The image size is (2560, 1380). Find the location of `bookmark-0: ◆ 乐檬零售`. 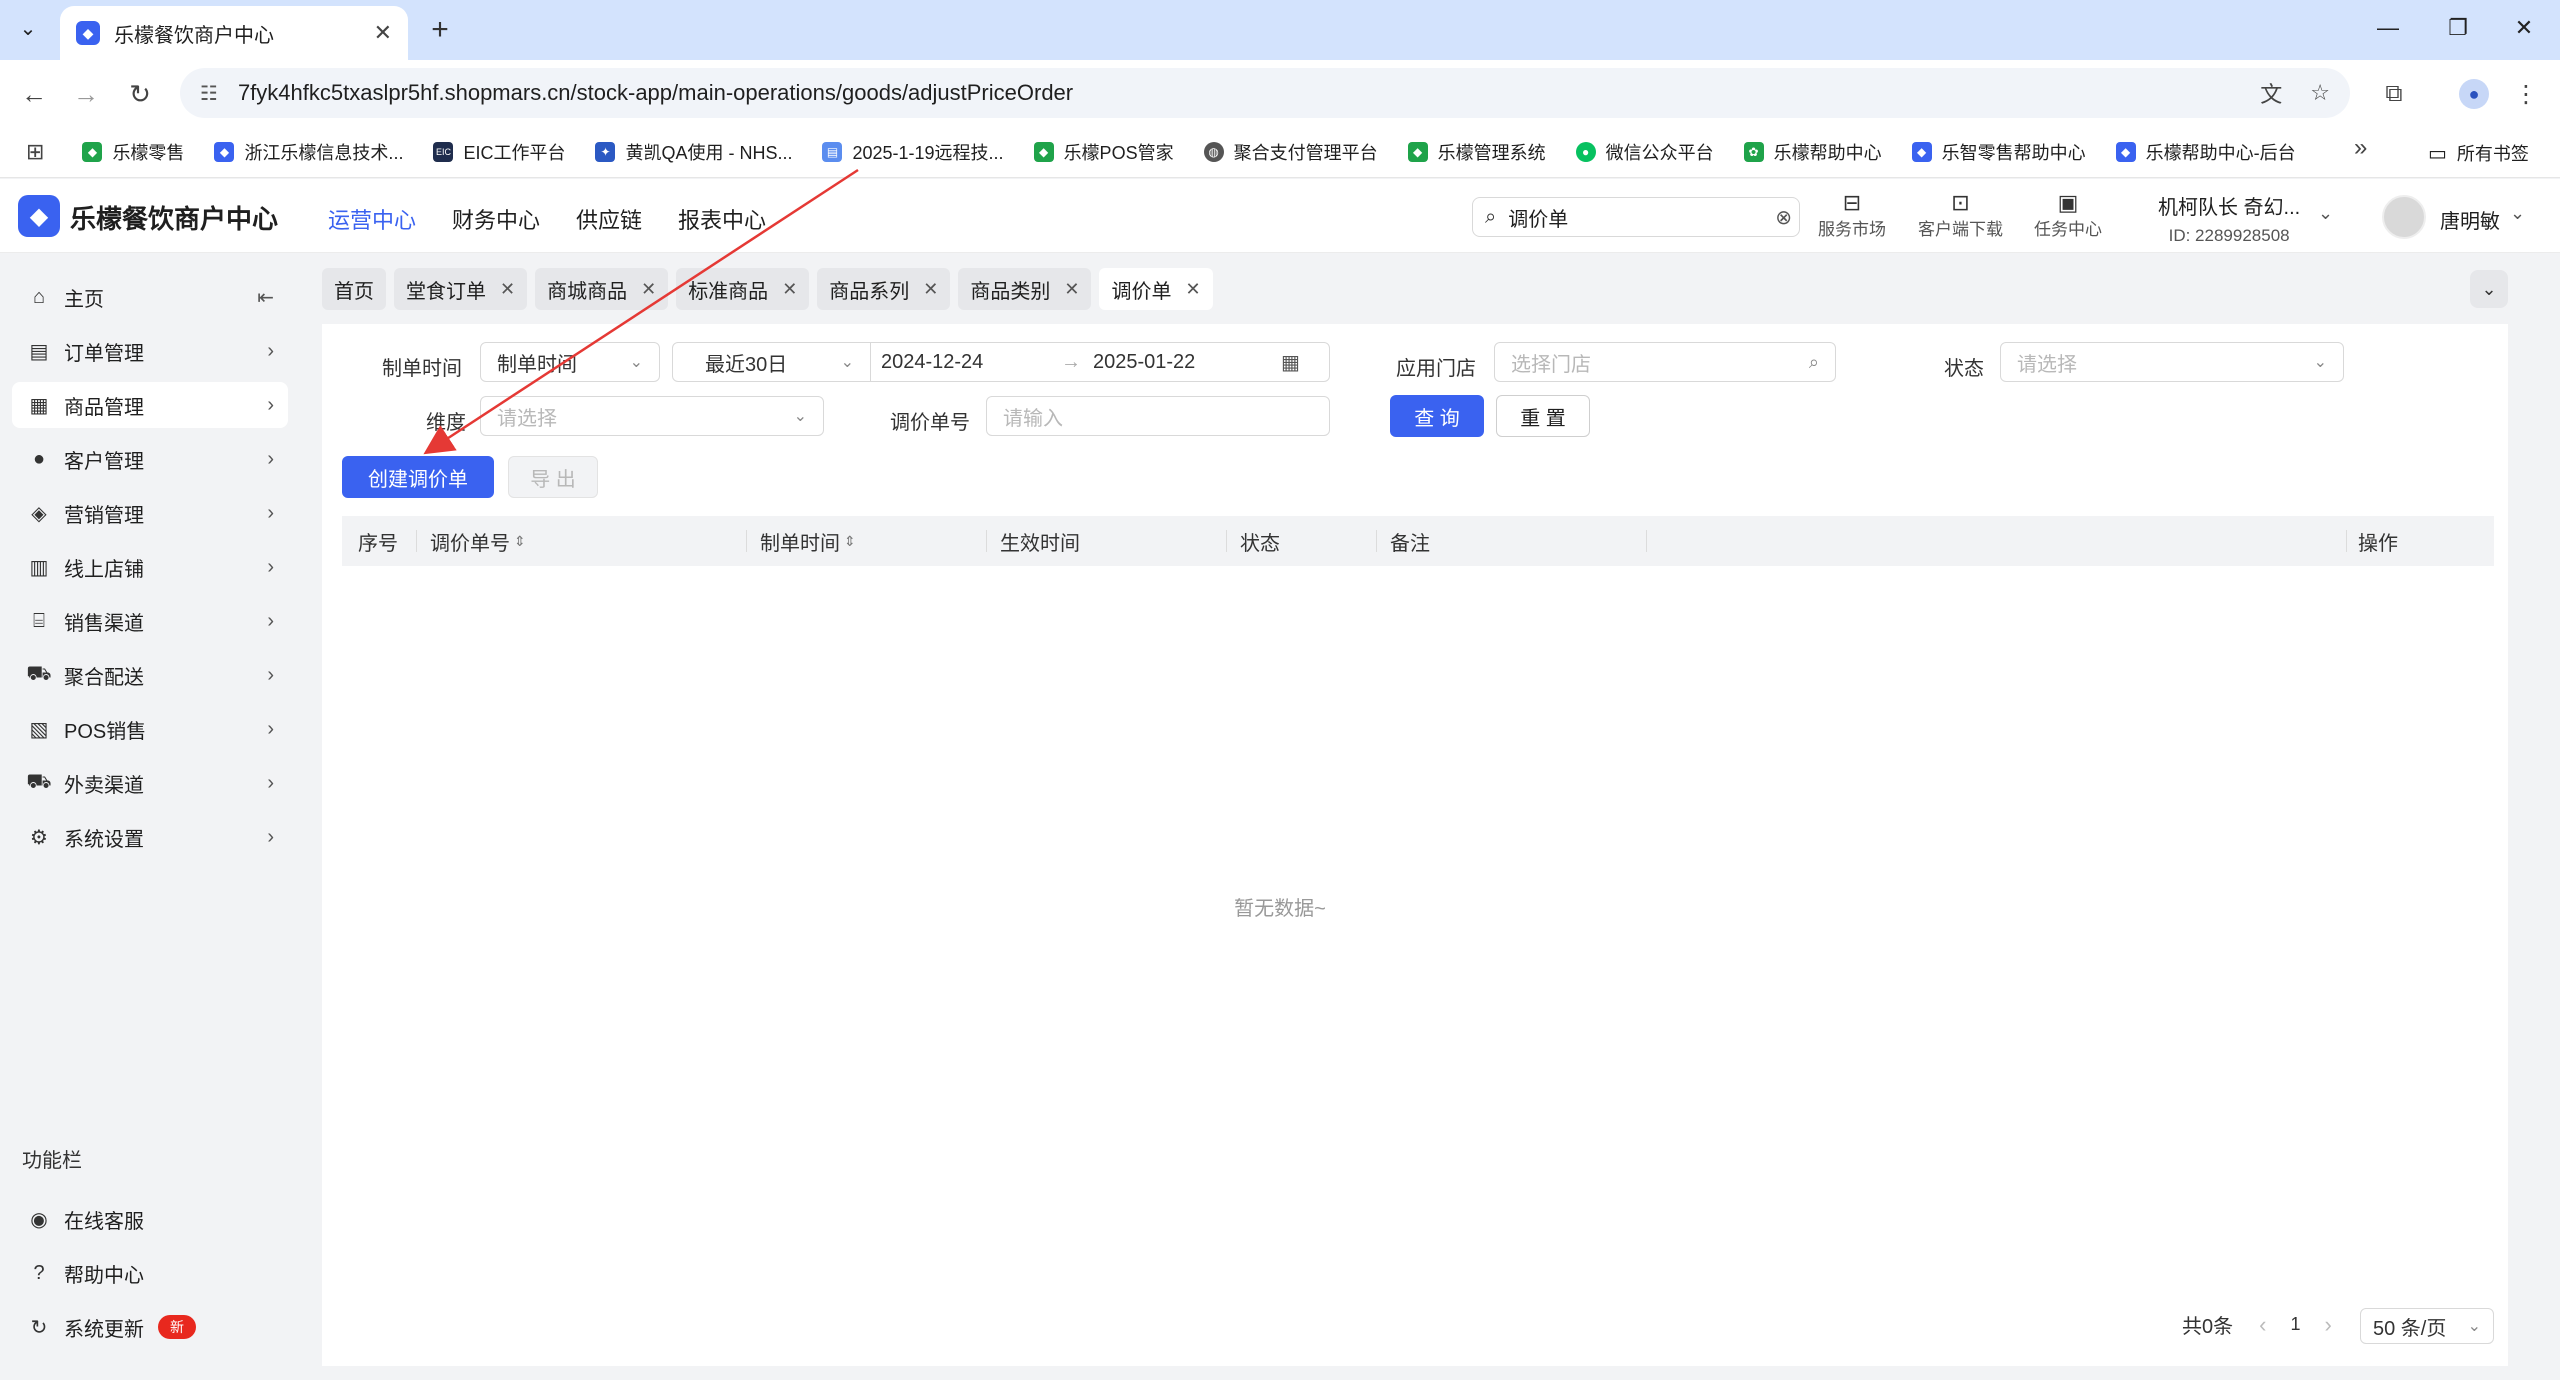

bookmark-0: ◆ 乐檬零售 is located at coordinates (133, 152).